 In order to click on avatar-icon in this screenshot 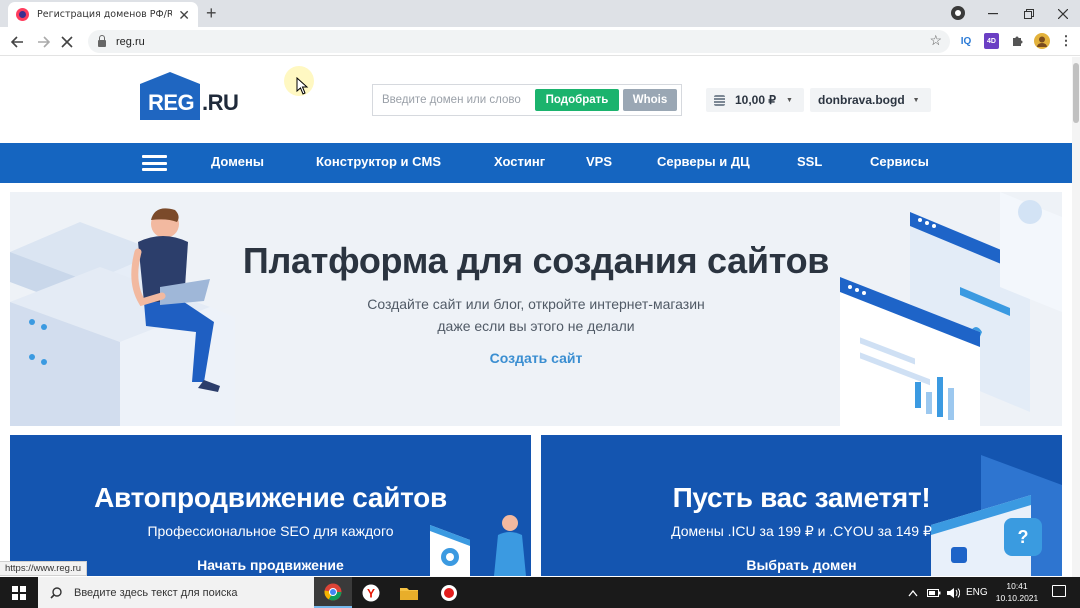, I will do `click(1042, 41)`.